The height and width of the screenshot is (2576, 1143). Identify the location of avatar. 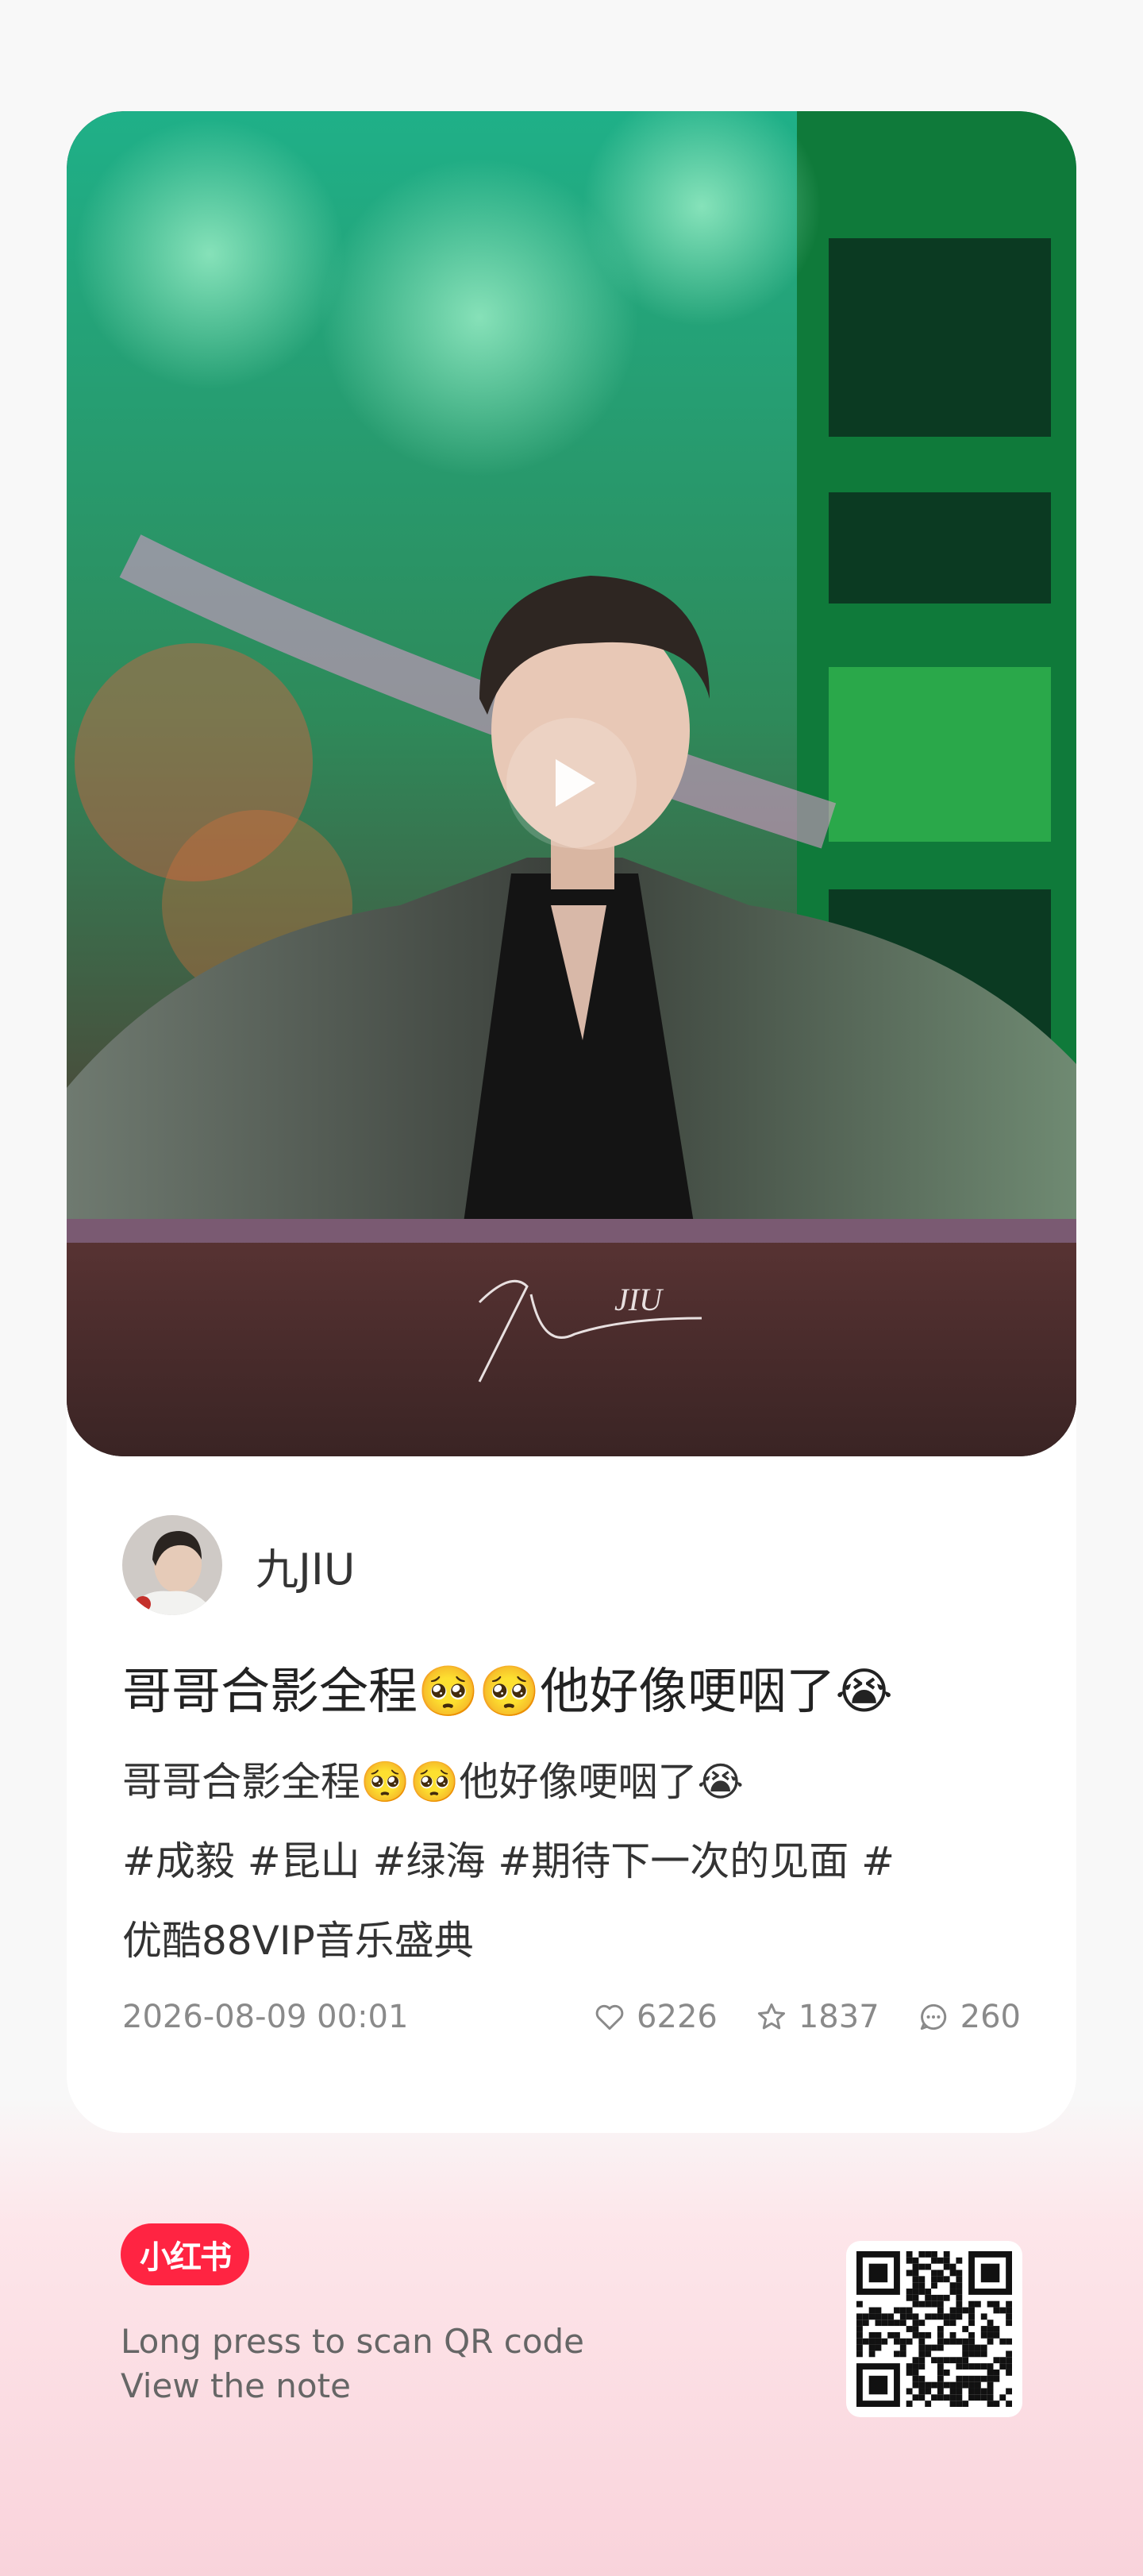
(172, 1565).